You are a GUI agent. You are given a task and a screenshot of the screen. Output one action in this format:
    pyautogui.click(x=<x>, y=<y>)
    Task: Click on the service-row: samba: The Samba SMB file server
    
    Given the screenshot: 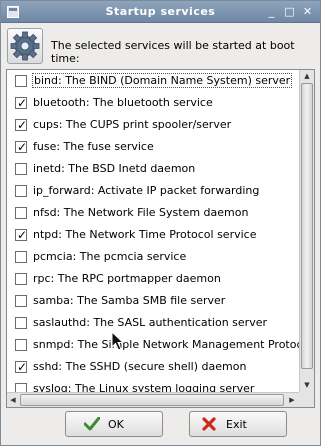 What is the action you would take?
    pyautogui.click(x=153, y=301)
    